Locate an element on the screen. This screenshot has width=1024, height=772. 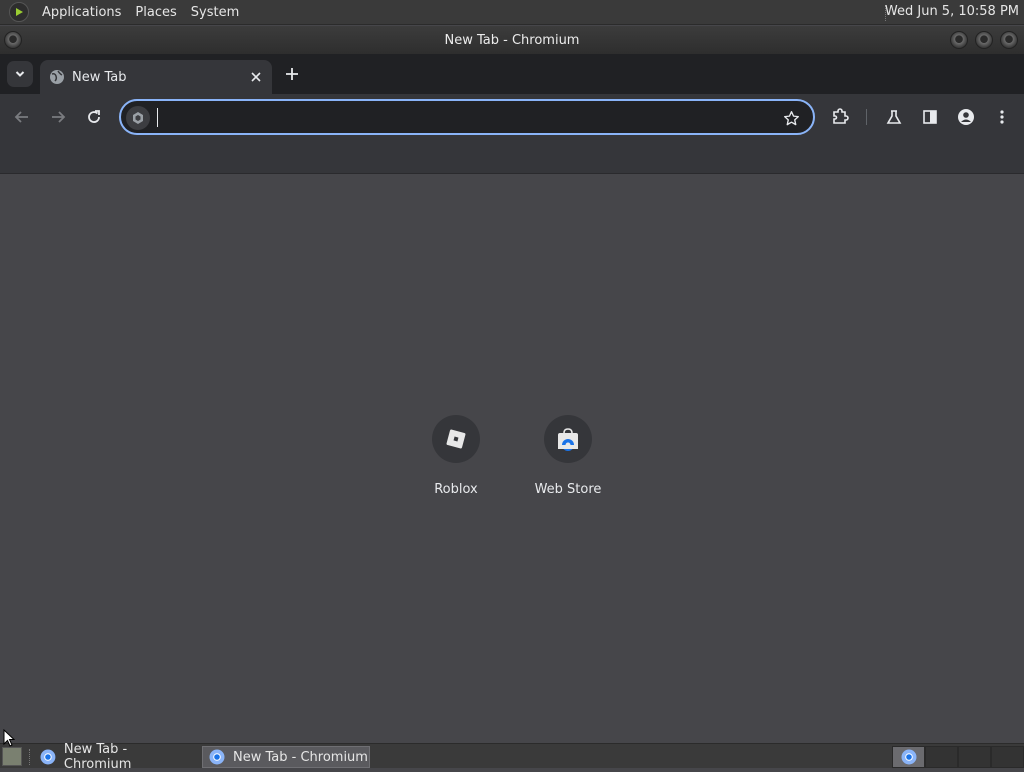
shortcut-web-store: Web Store is located at coordinates (568, 455).